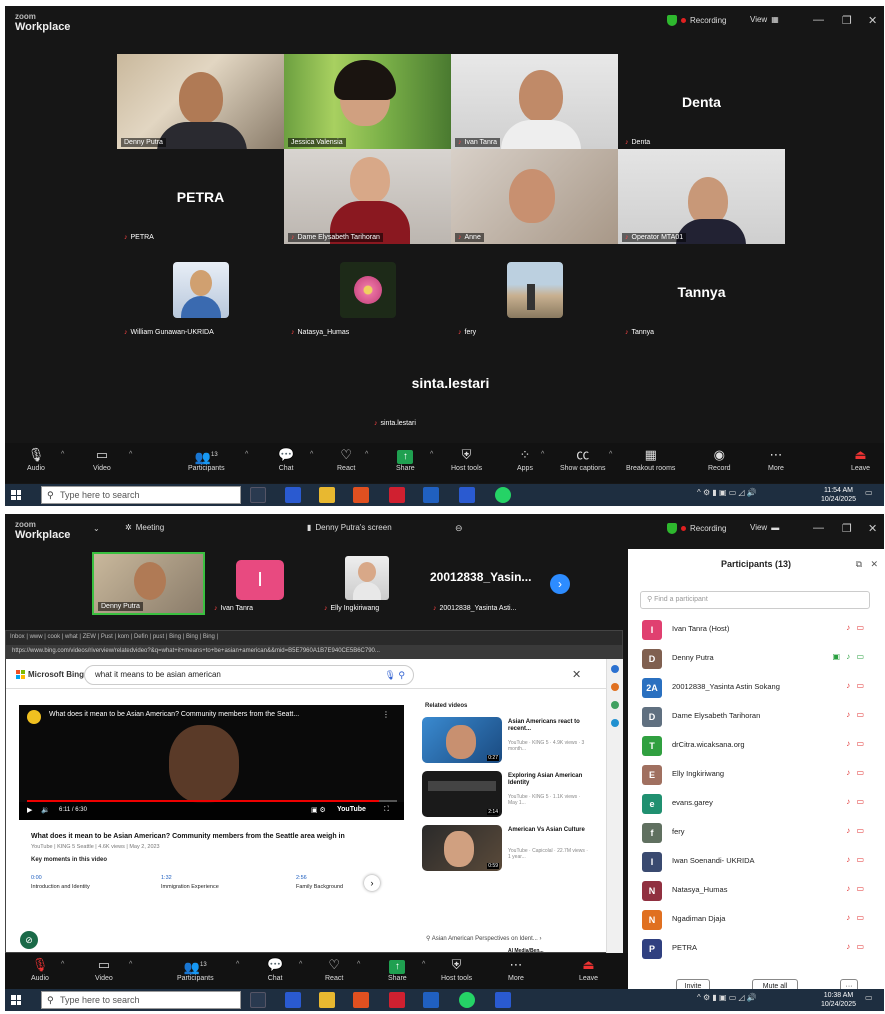  I want to click on view-button: View ▦, so click(764, 19).